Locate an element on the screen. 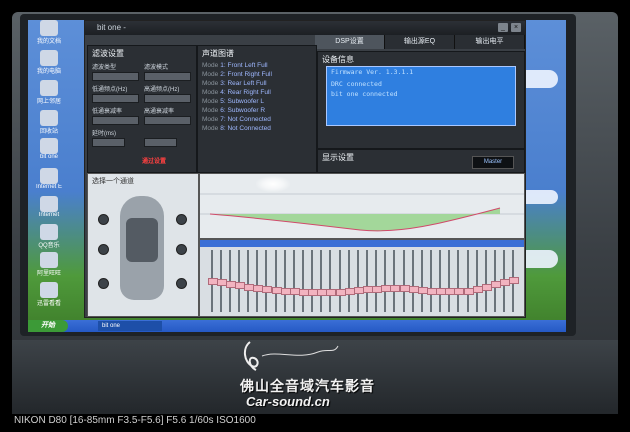  channel-label: 7: Not Connected is located at coordinates (245, 119).